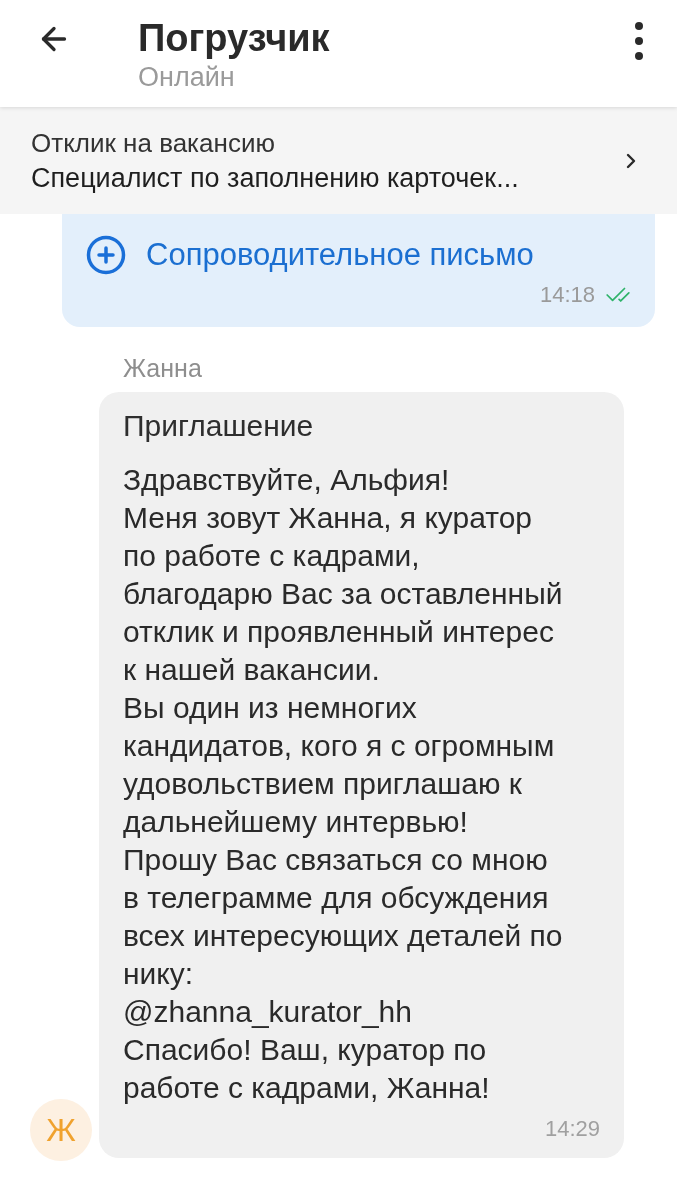 The image size is (677, 1200). What do you see at coordinates (187, 77) in the screenshot?
I see `chat-status: Онлайн` at bounding box center [187, 77].